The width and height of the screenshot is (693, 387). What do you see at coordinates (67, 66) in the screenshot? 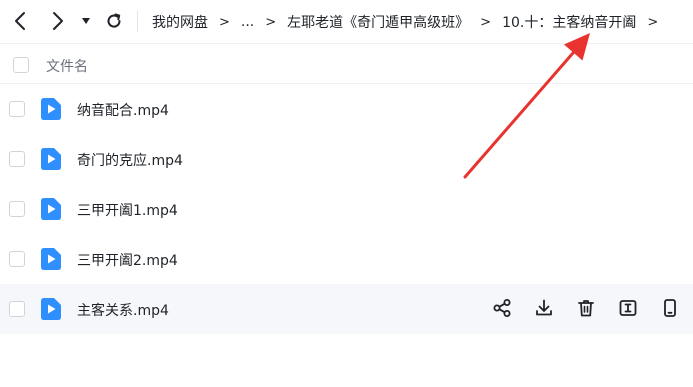
I see `column-header-filename: 文件名` at bounding box center [67, 66].